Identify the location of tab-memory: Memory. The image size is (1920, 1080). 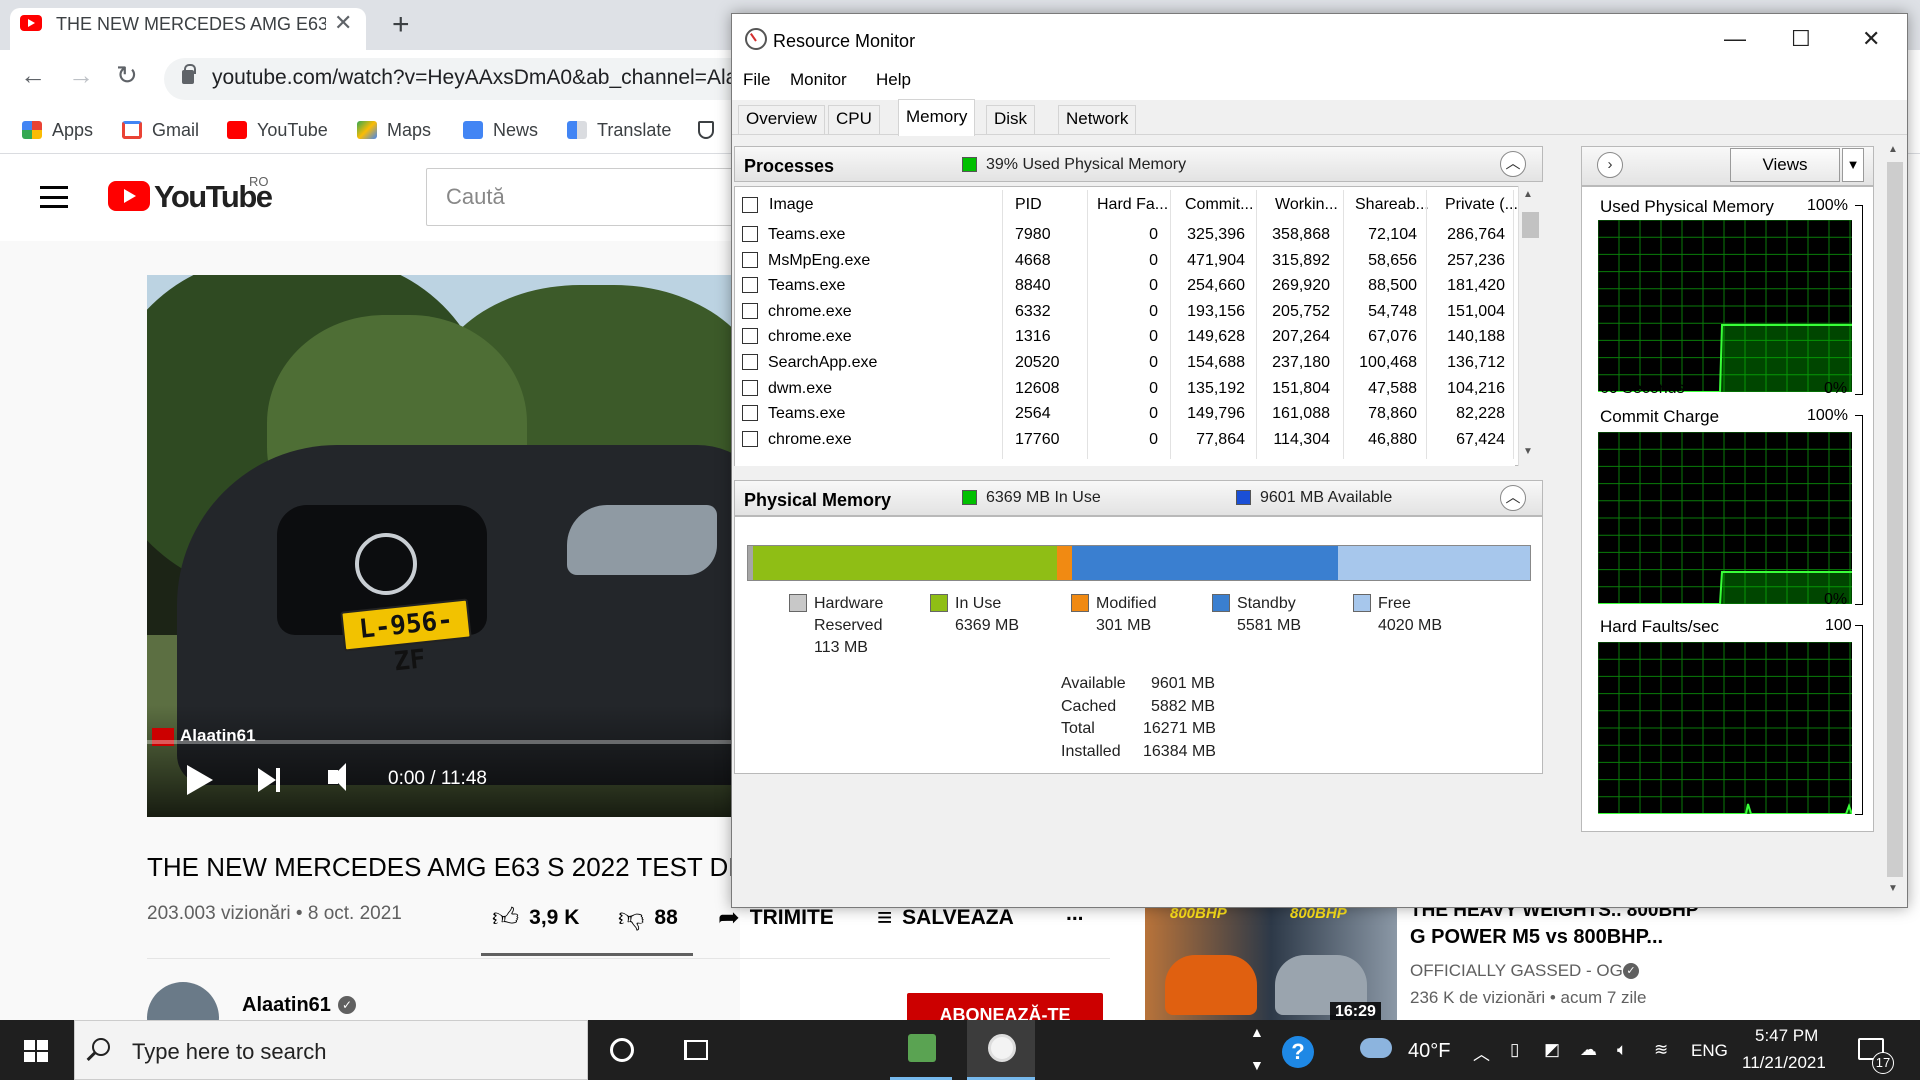
(937, 117).